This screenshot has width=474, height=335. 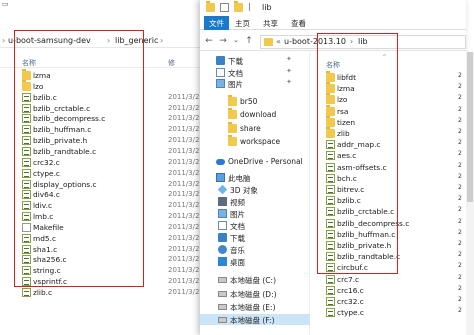 What do you see at coordinates (255, 306) in the screenshot?
I see `nav-item: 本地磁盘 (E:)` at bounding box center [255, 306].